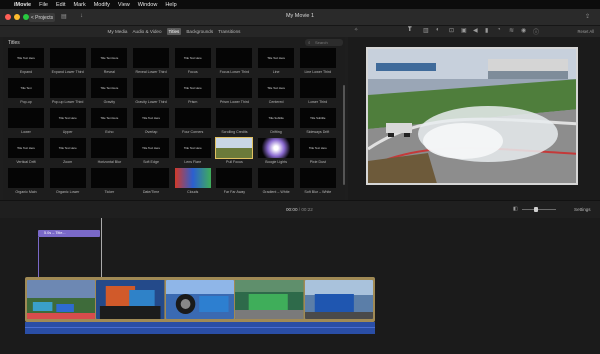 This screenshot has height=354, width=600. What do you see at coordinates (536, 31) in the screenshot?
I see `info-icon: ⓘ` at bounding box center [536, 31].